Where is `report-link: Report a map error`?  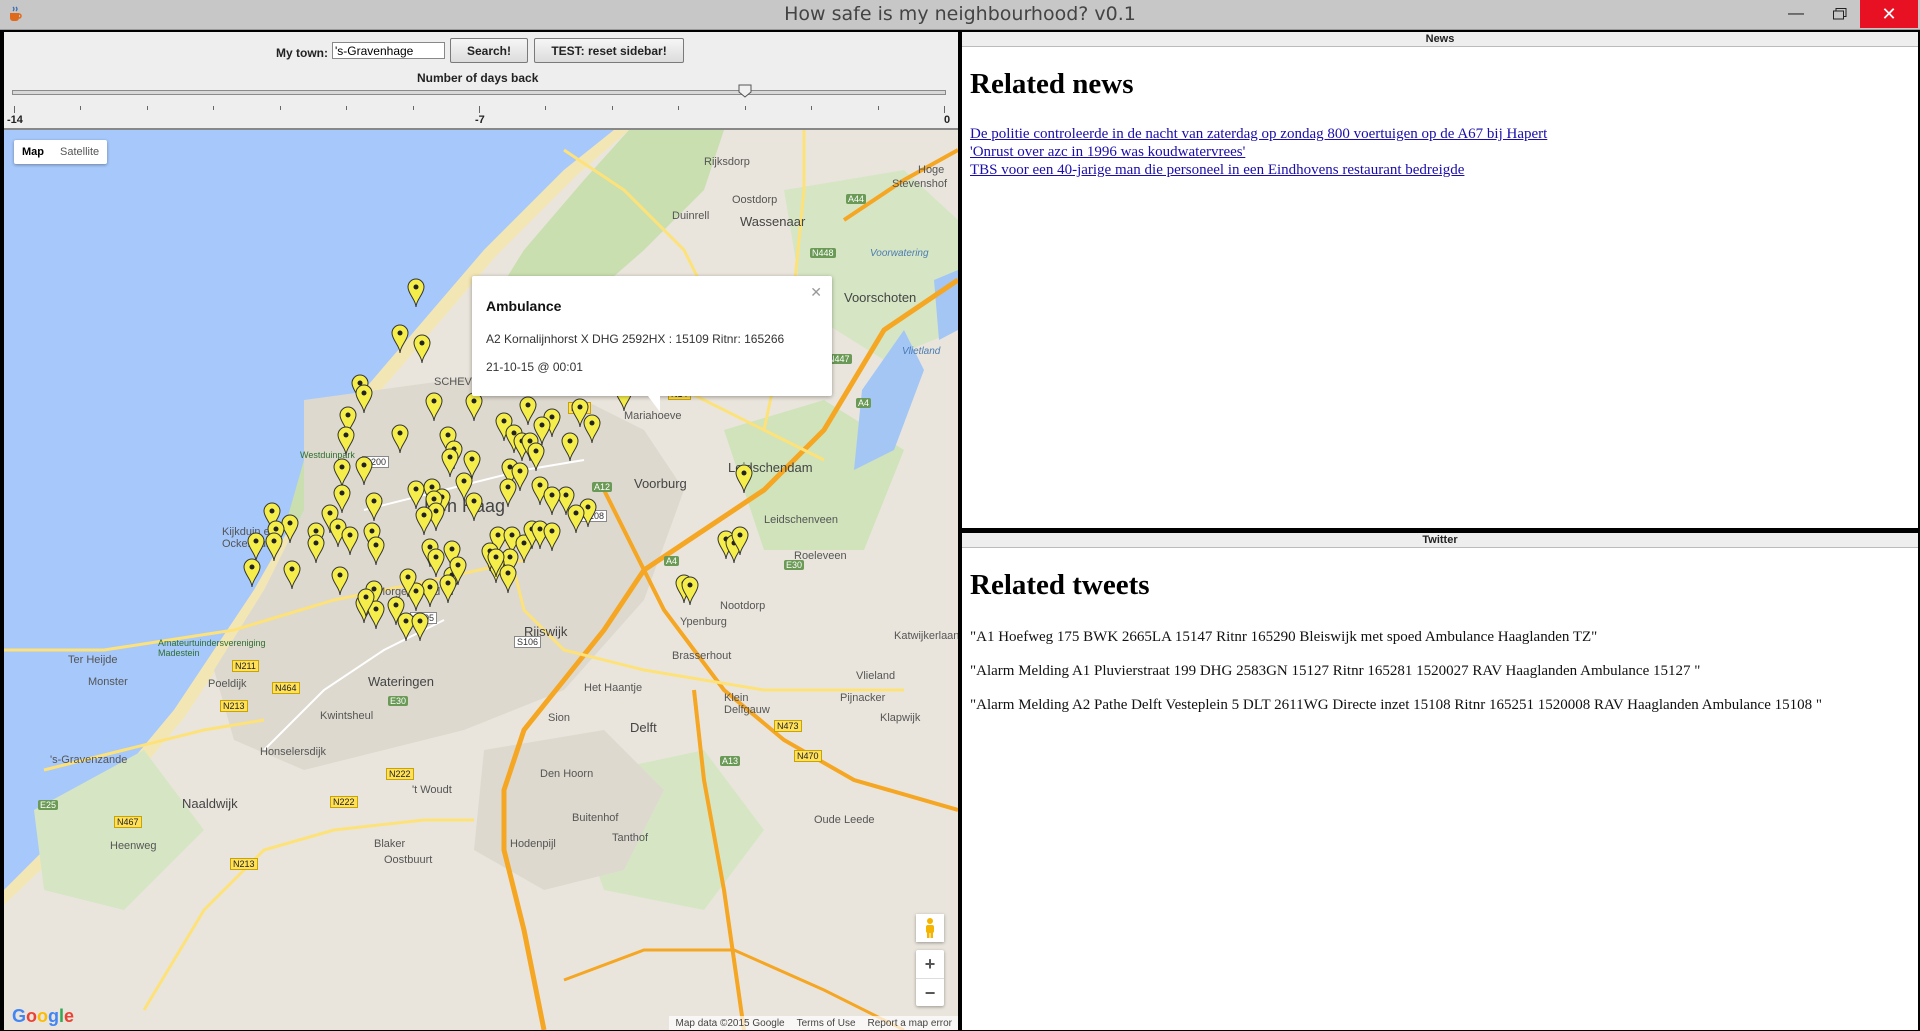
report-link: Report a map error is located at coordinates (910, 1023).